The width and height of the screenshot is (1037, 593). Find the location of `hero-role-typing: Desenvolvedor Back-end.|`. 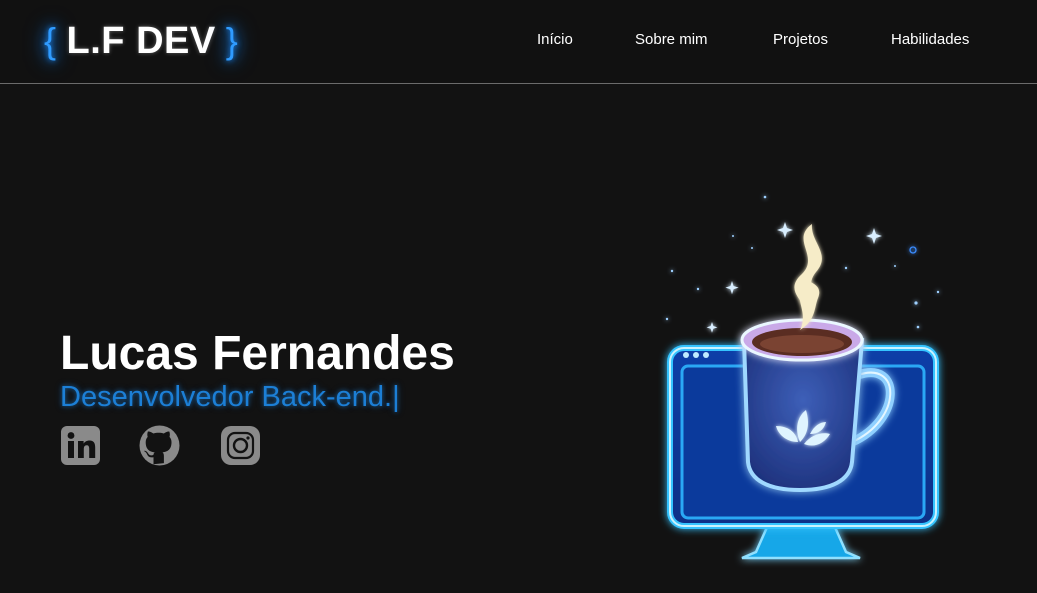

hero-role-typing: Desenvolvedor Back-end.| is located at coordinates (230, 397).